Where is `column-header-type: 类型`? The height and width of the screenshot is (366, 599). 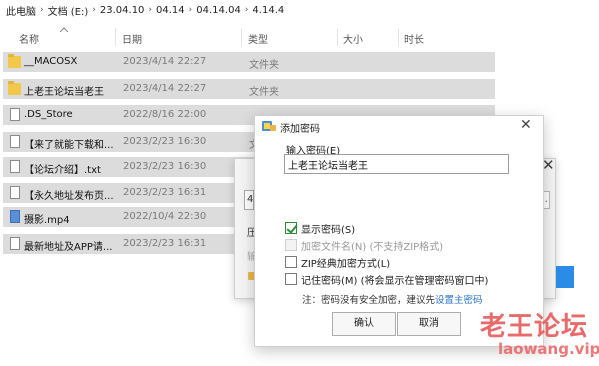
column-header-type: 类型 is located at coordinates (258, 38).